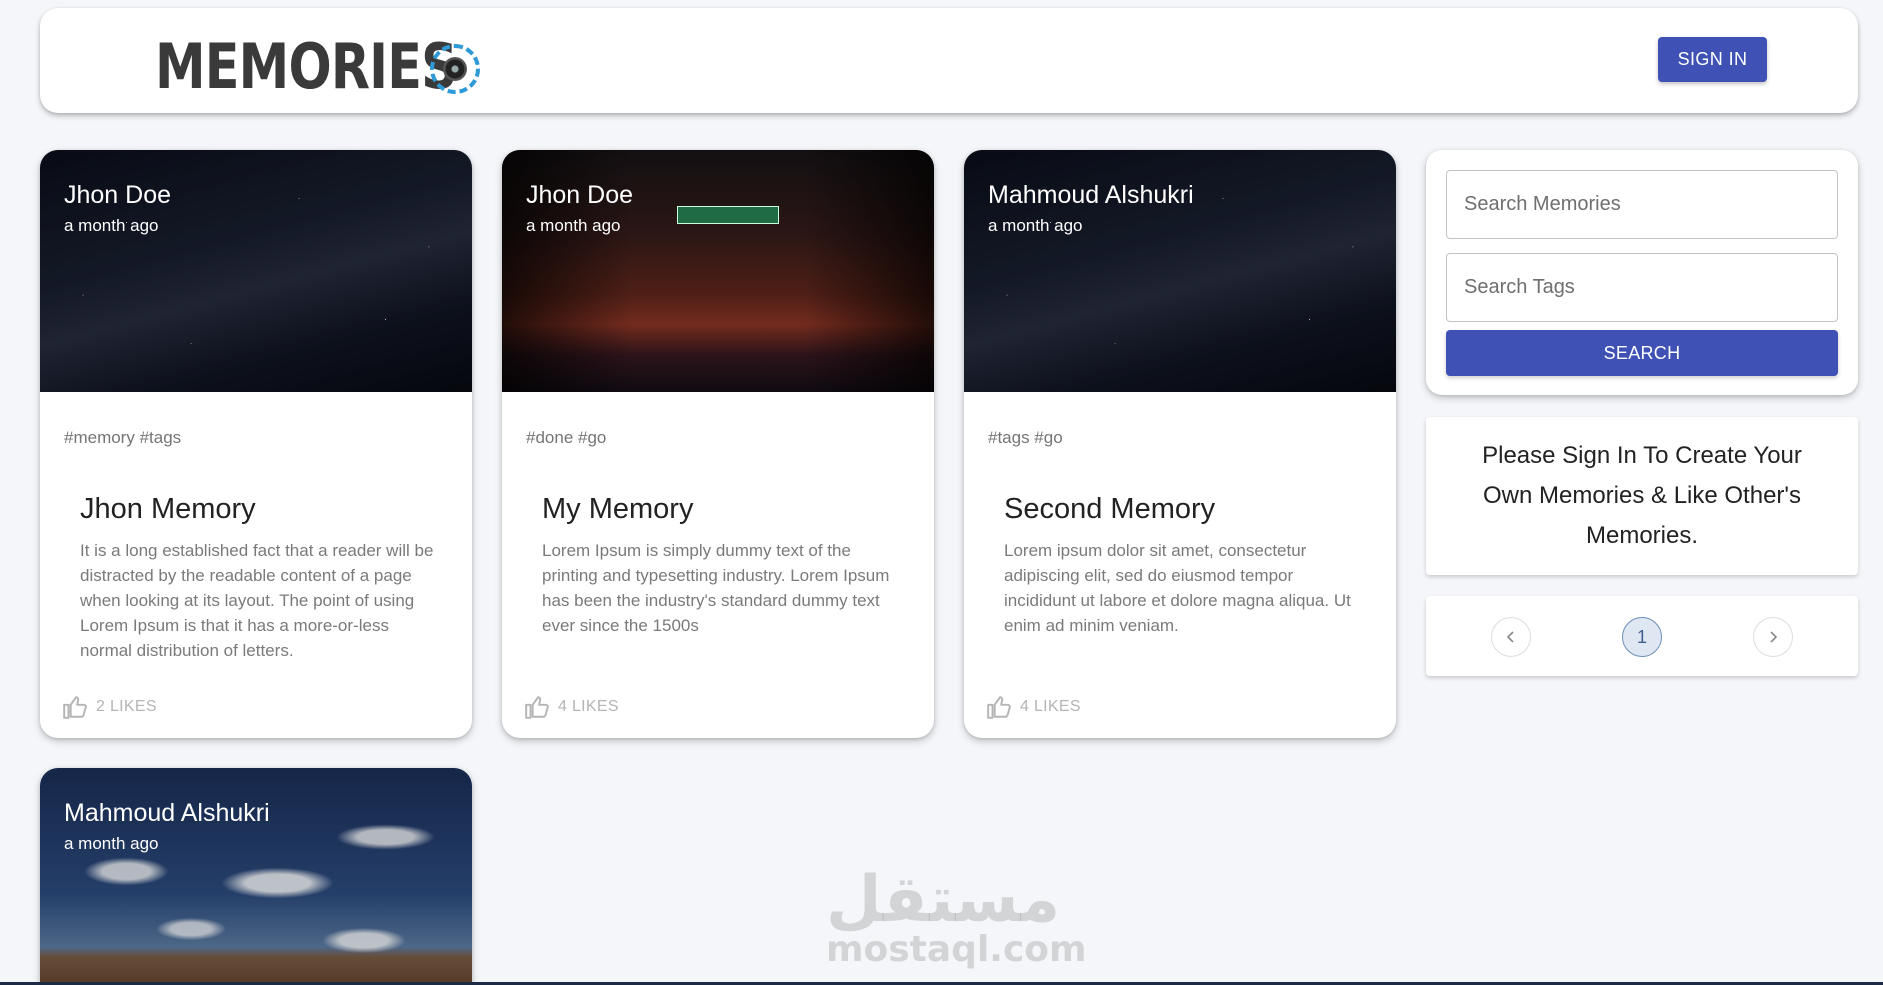 The image size is (1883, 985). I want to click on post-tags: #memory #tags, so click(123, 437).